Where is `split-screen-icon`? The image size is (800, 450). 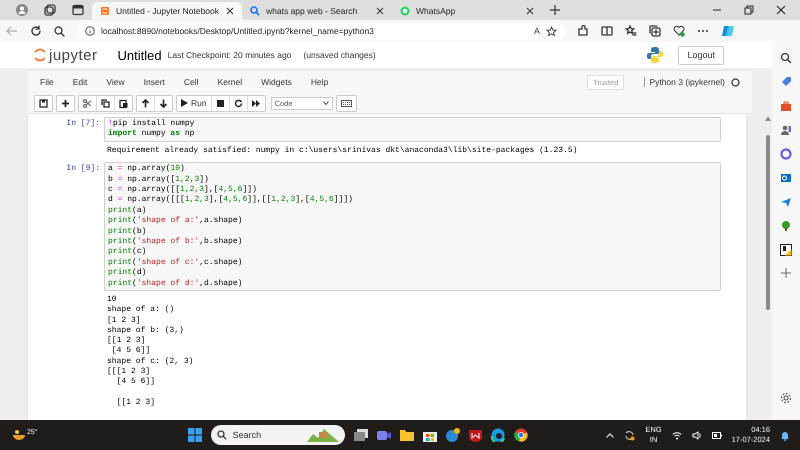
split-screen-icon is located at coordinates (607, 31).